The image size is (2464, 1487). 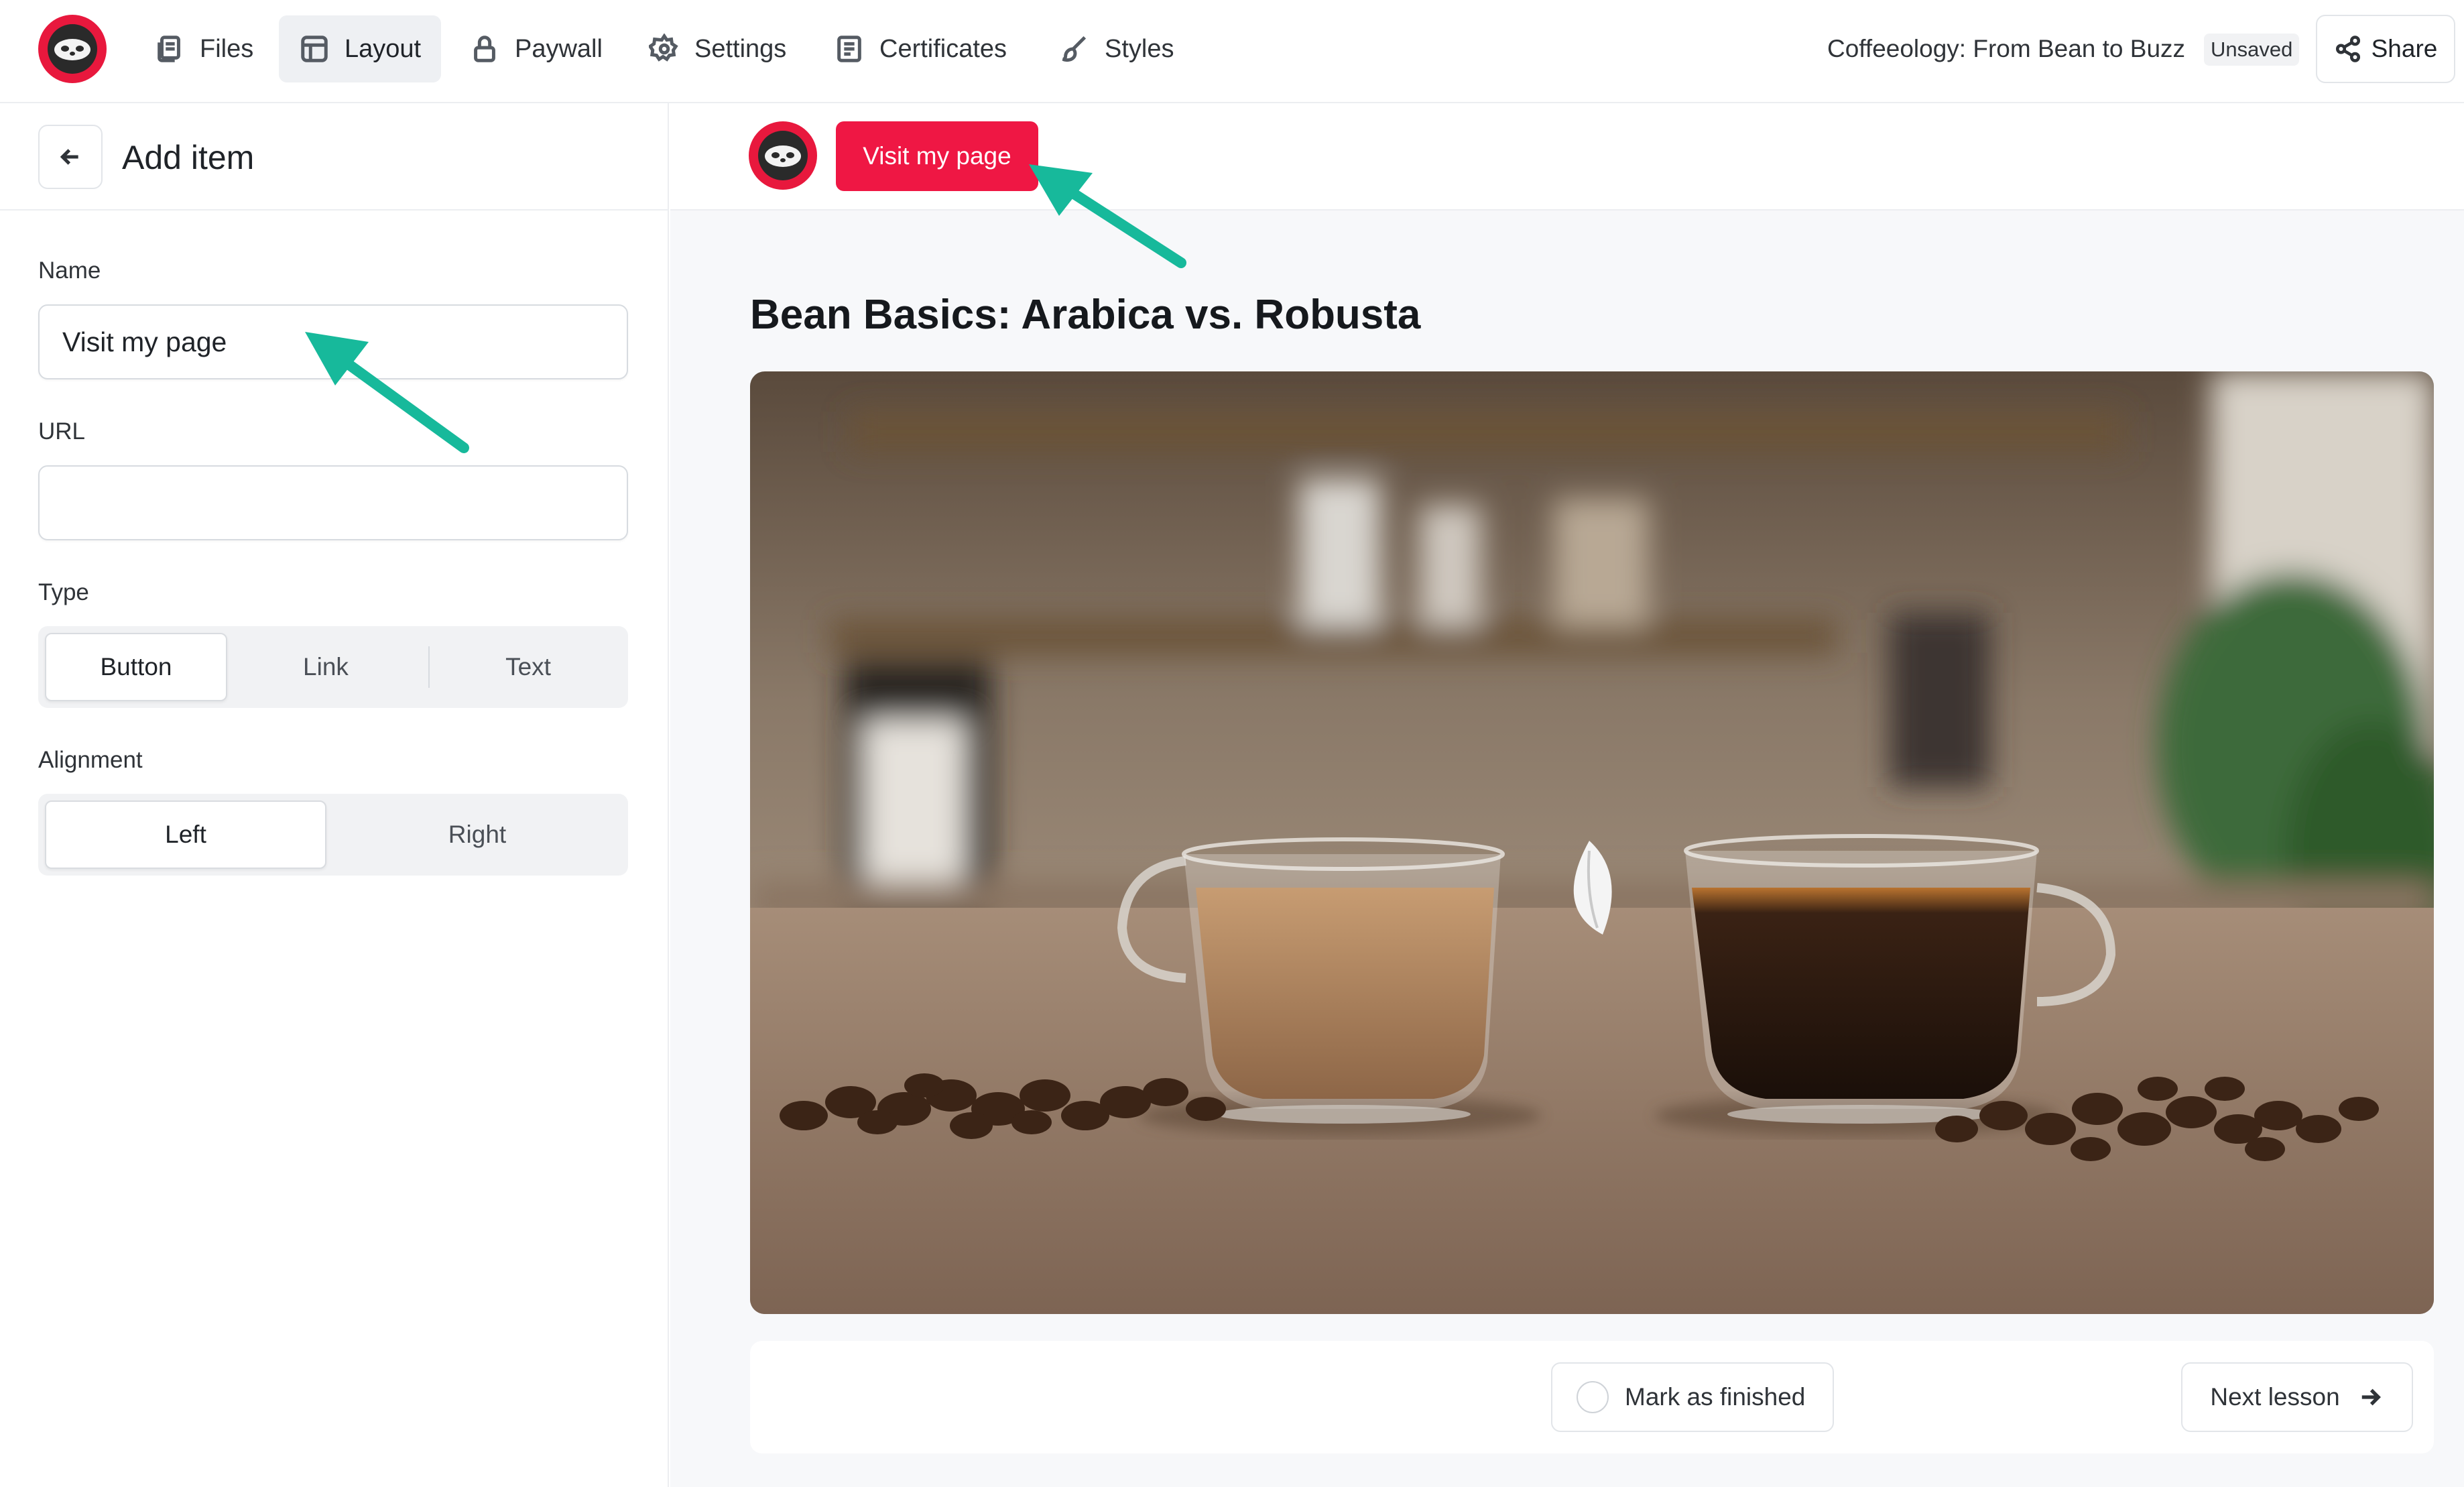 I want to click on name-label: Name, so click(x=69, y=270).